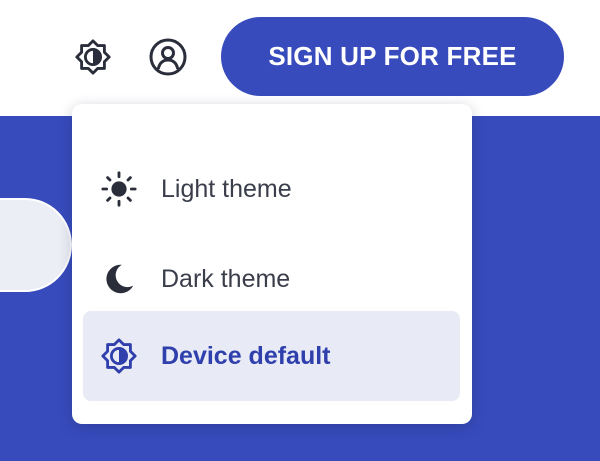 The width and height of the screenshot is (600, 461). I want to click on signup-button: SIGN UP FOR FREE, so click(392, 56).